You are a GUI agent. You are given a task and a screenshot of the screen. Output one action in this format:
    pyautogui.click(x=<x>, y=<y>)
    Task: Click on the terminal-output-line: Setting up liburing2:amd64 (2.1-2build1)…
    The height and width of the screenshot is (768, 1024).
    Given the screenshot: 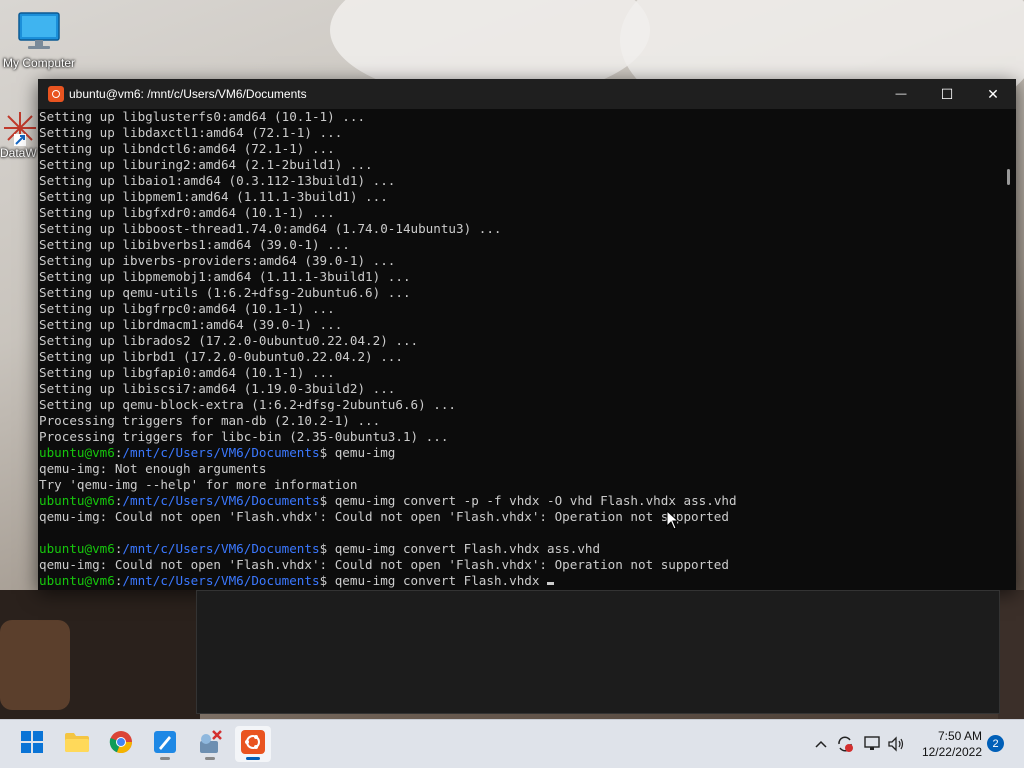 What is the action you would take?
    pyautogui.click(x=206, y=164)
    